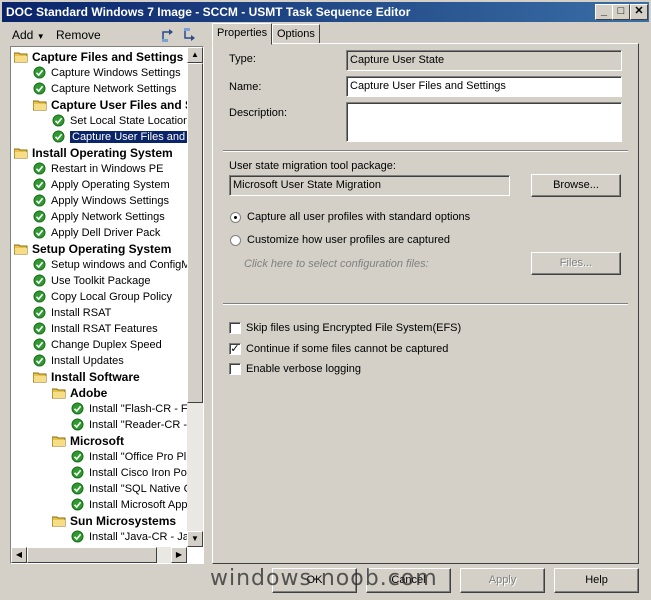  I want to click on tree-step: Install "Flash-CR - F, so click(129, 409).